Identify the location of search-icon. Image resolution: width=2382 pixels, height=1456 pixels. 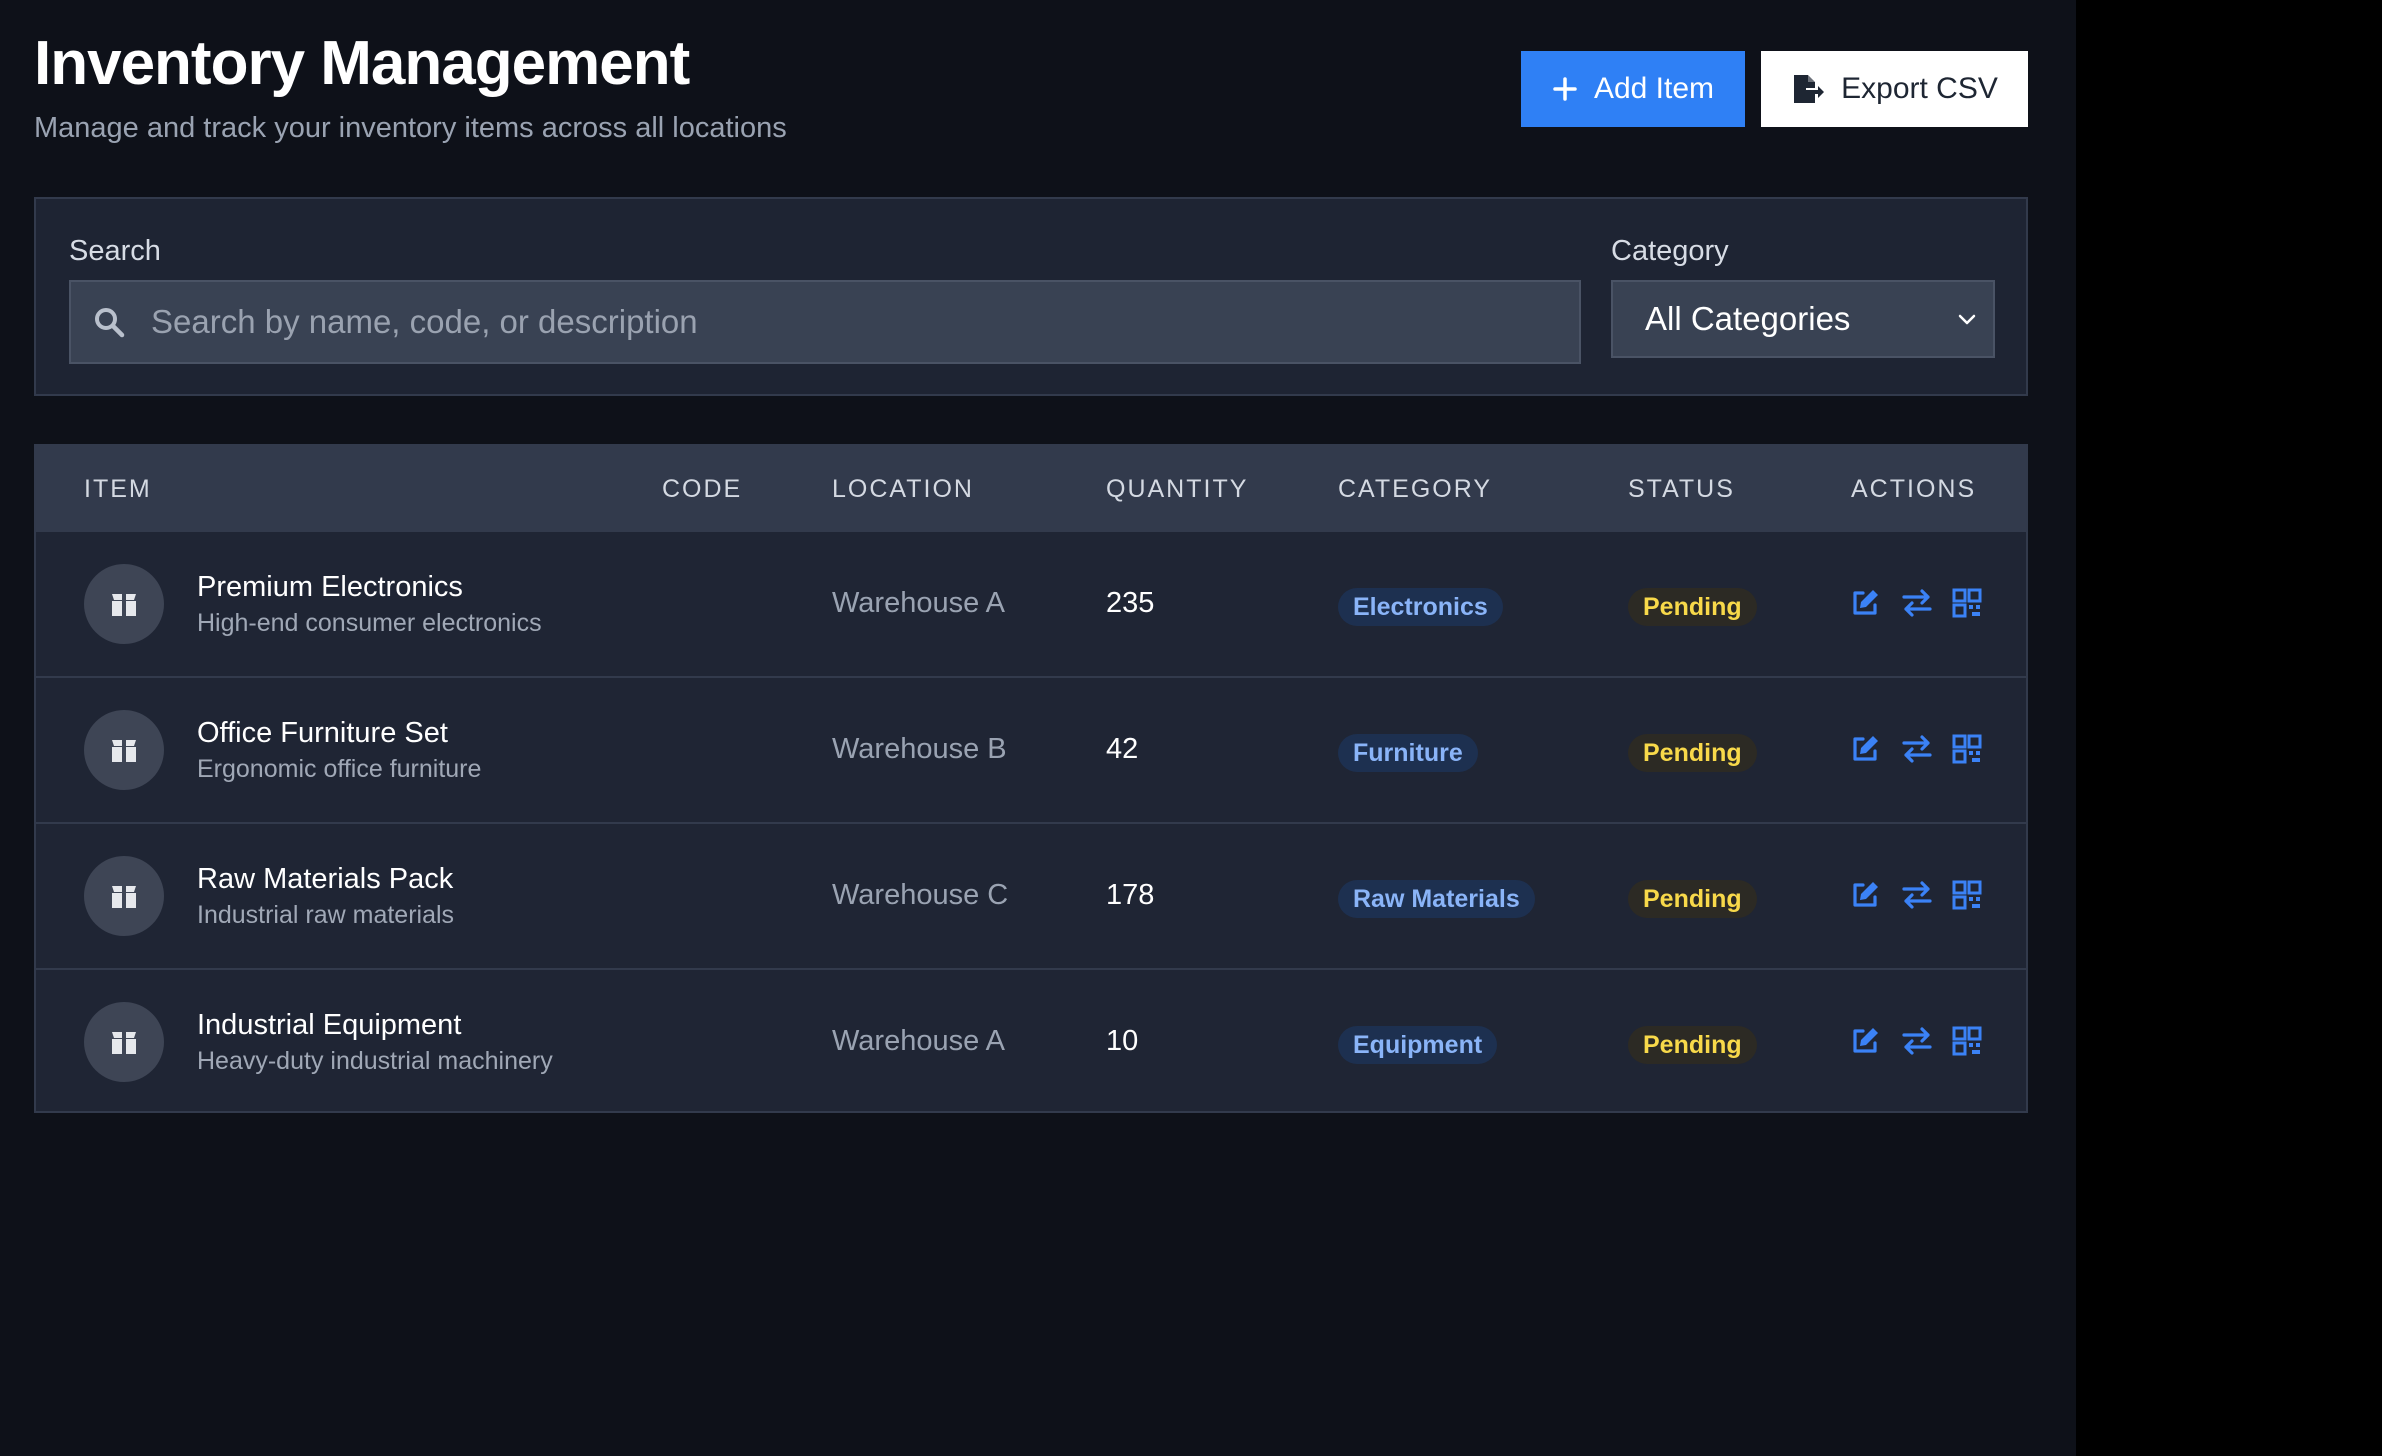
(109, 322).